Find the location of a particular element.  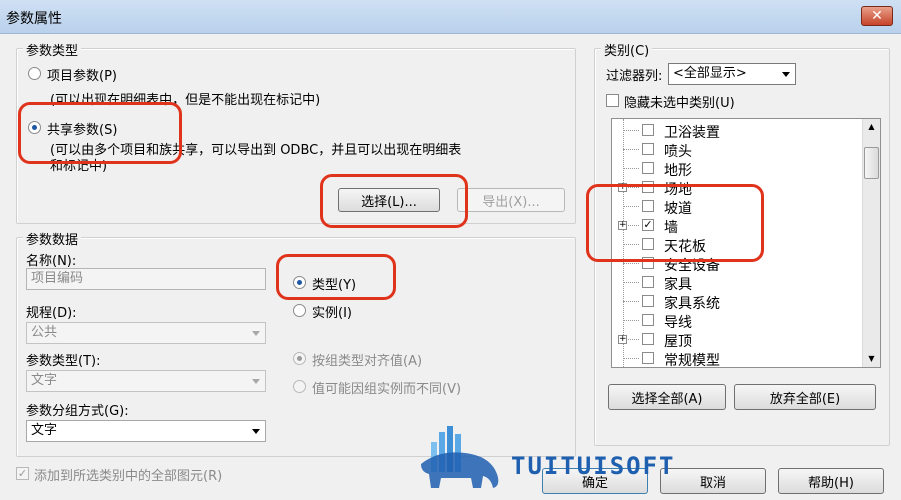

name-field: 项目编码 is located at coordinates (146, 279).